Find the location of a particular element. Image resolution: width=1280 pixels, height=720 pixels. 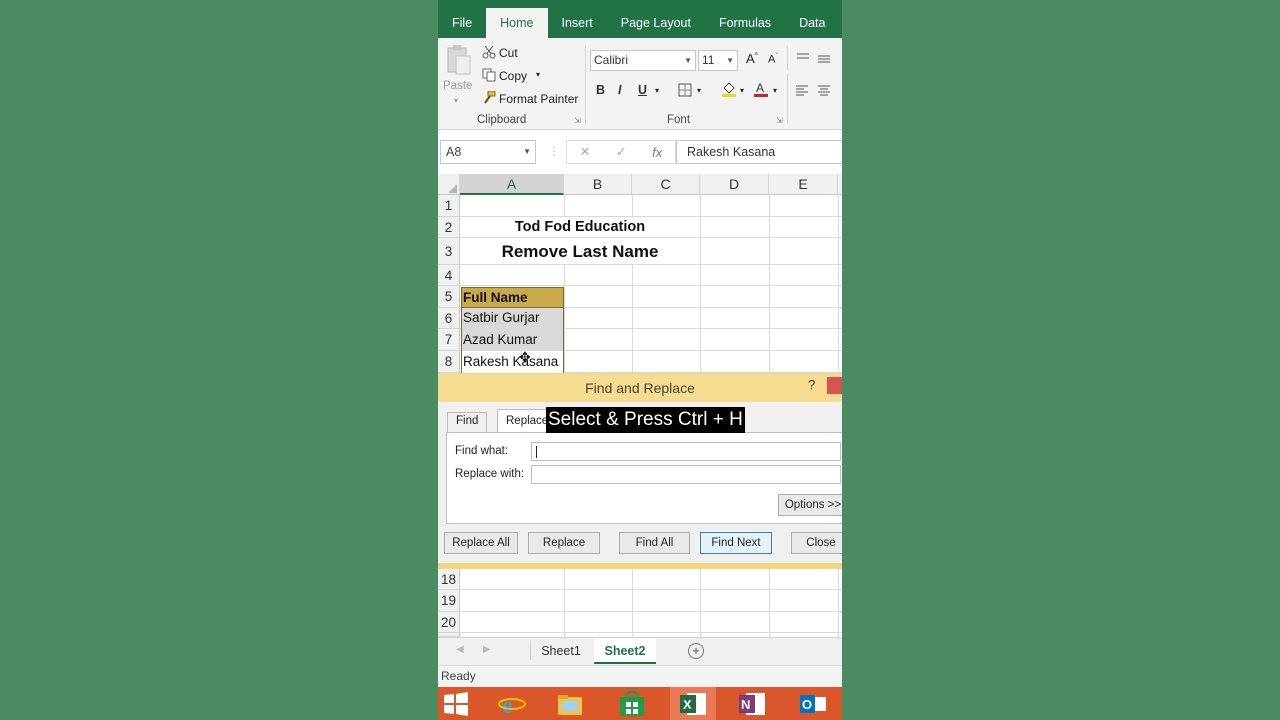

outlook-icon: O is located at coordinates (813, 704).